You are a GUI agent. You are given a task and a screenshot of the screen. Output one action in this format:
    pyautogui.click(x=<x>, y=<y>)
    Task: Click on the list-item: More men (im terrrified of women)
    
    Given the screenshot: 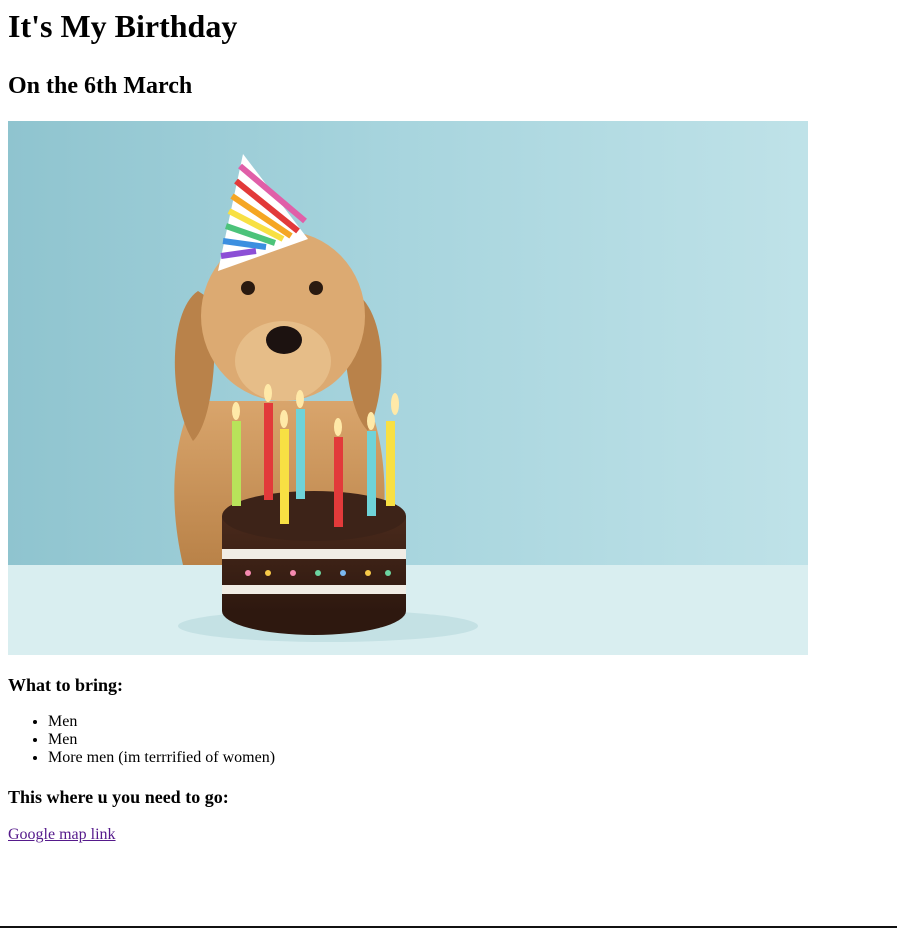 What is the action you would take?
    pyautogui.click(x=468, y=758)
    